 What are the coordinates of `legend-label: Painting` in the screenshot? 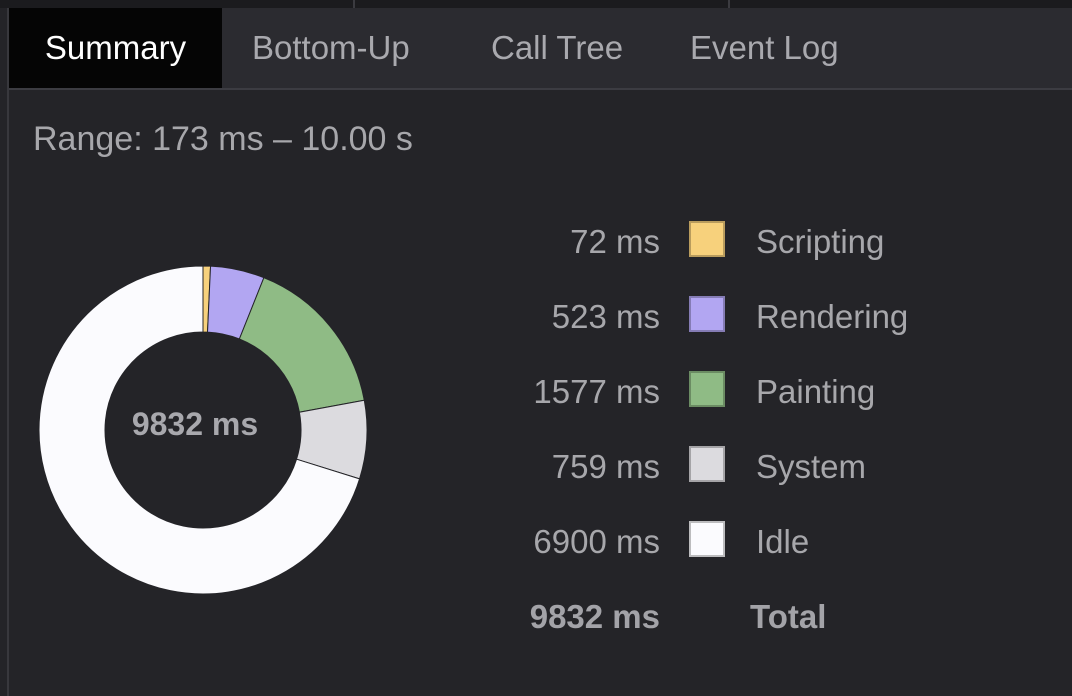 It's located at (816, 391).